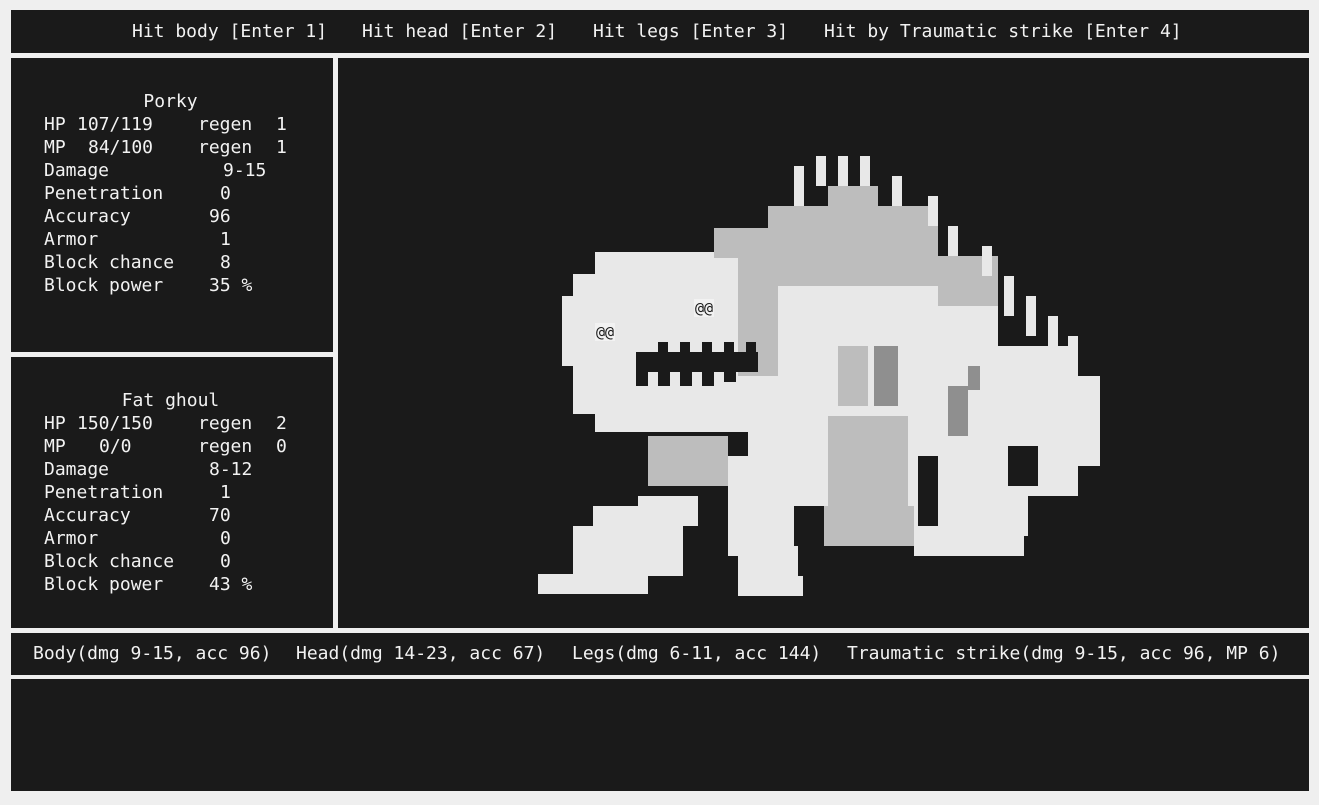  What do you see at coordinates (225, 538) in the screenshot?
I see `enemy-armor-value: 0` at bounding box center [225, 538].